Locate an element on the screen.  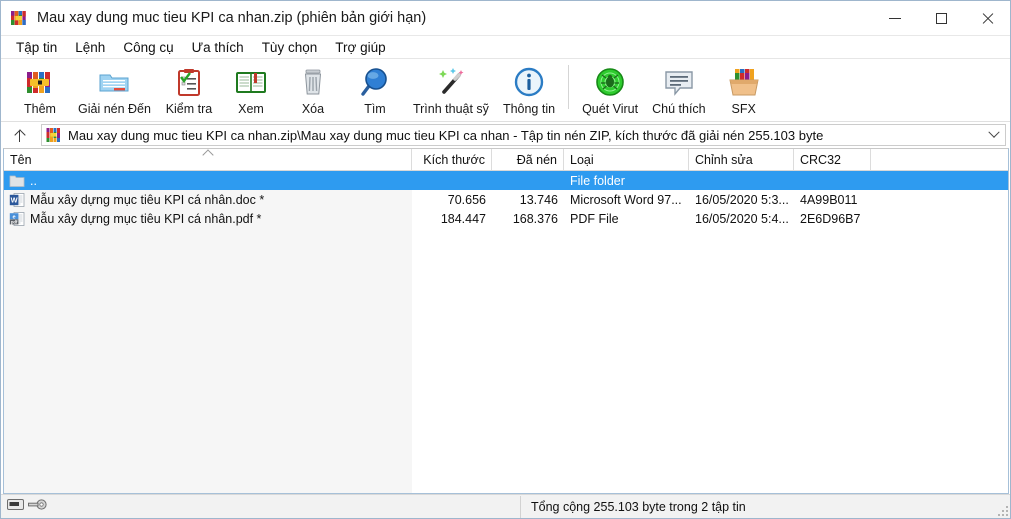
toolbar-comment-label: Chú thích is located at coordinates (679, 109).